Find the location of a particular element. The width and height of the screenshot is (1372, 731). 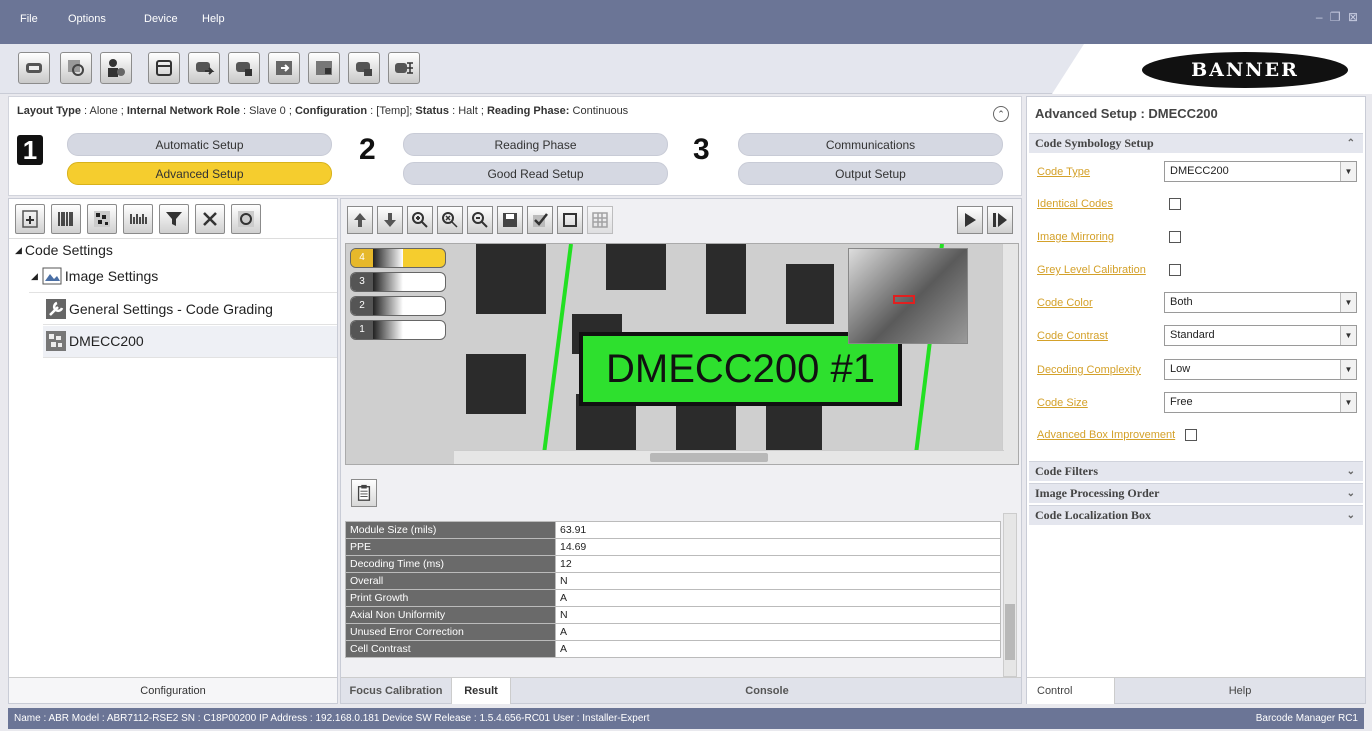

identical-codes-checkbox is located at coordinates (1175, 204).